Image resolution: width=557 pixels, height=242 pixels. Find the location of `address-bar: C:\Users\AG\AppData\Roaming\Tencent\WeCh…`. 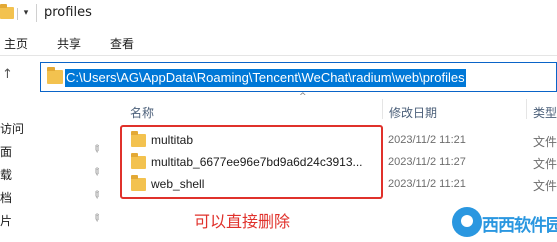

address-bar: C:\Users\AG\AppData\Roaming\Tencent\WeCh… is located at coordinates (298, 77).